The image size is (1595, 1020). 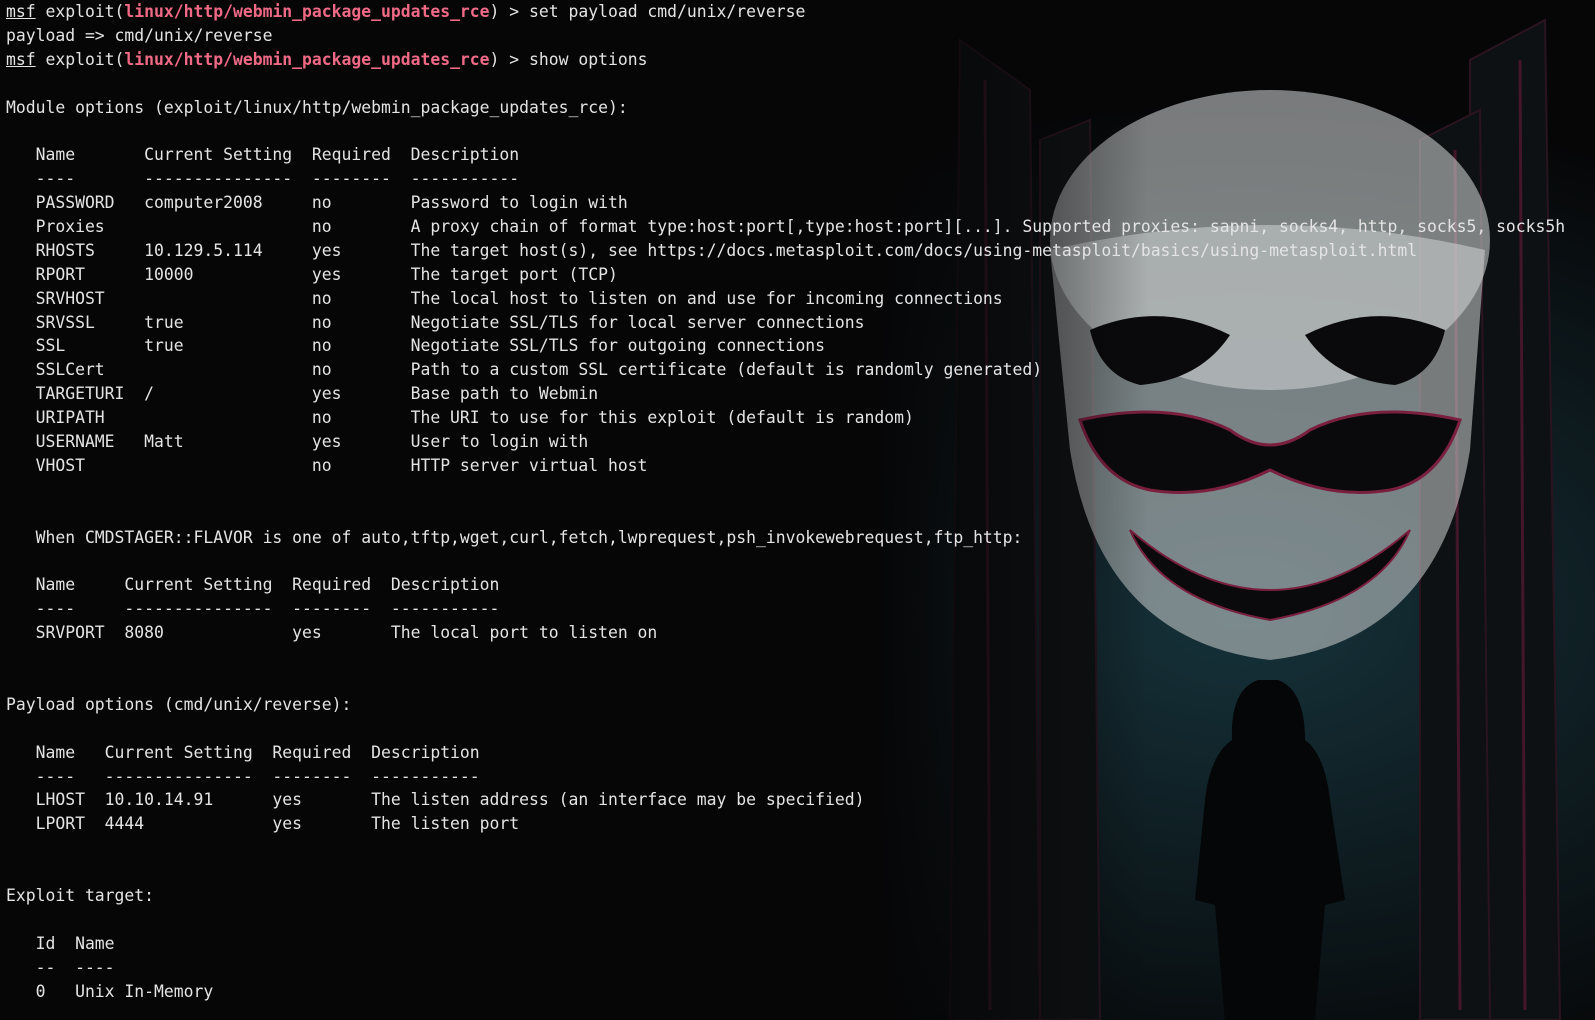 What do you see at coordinates (297, 442) in the screenshot?
I see `output-line: USERNAME Matt yes User to login with` at bounding box center [297, 442].